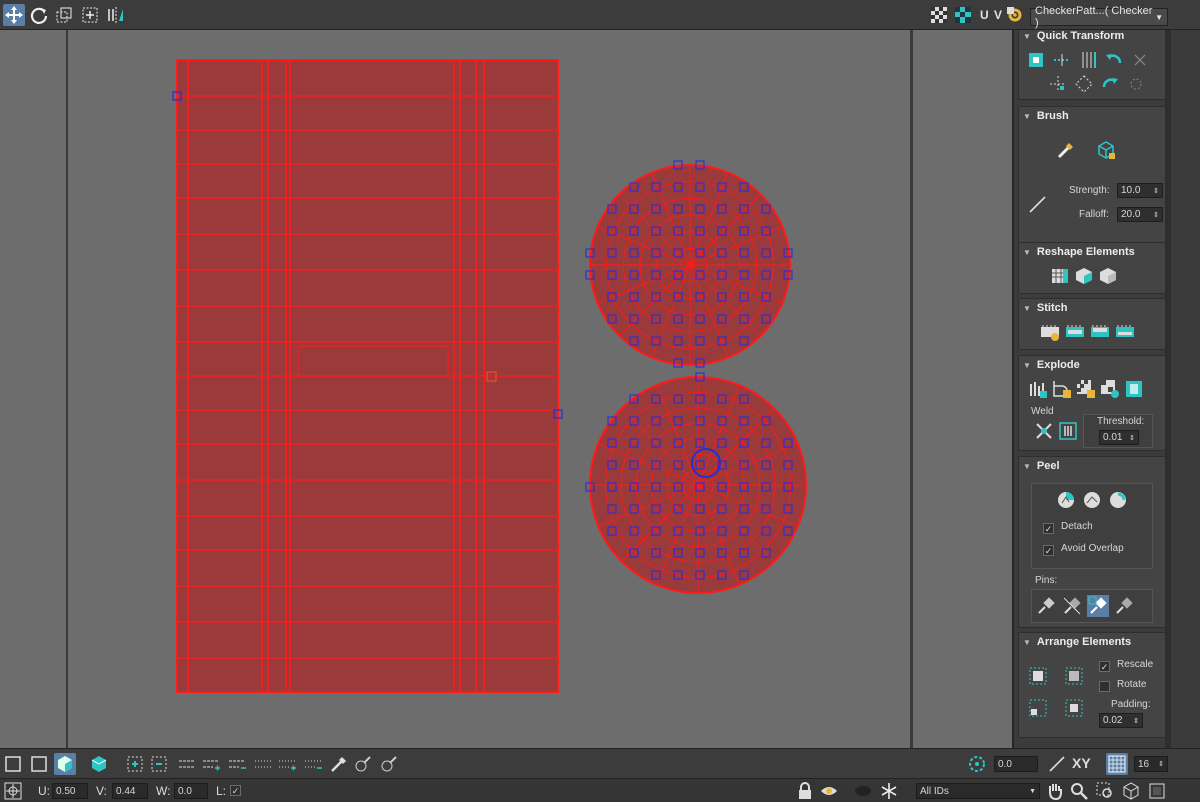  What do you see at coordinates (1036, 60) in the screenshot?
I see `align-center-button` at bounding box center [1036, 60].